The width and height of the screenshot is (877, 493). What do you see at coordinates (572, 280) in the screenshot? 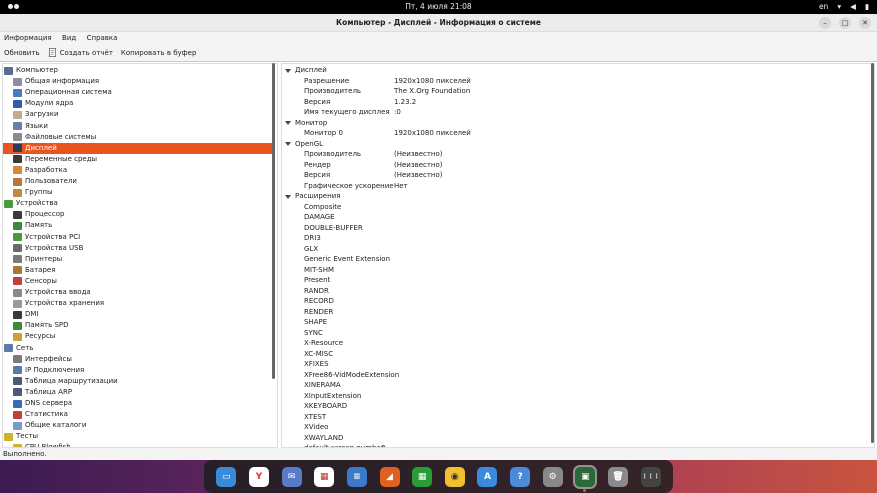
I see `details-row: Present` at bounding box center [572, 280].